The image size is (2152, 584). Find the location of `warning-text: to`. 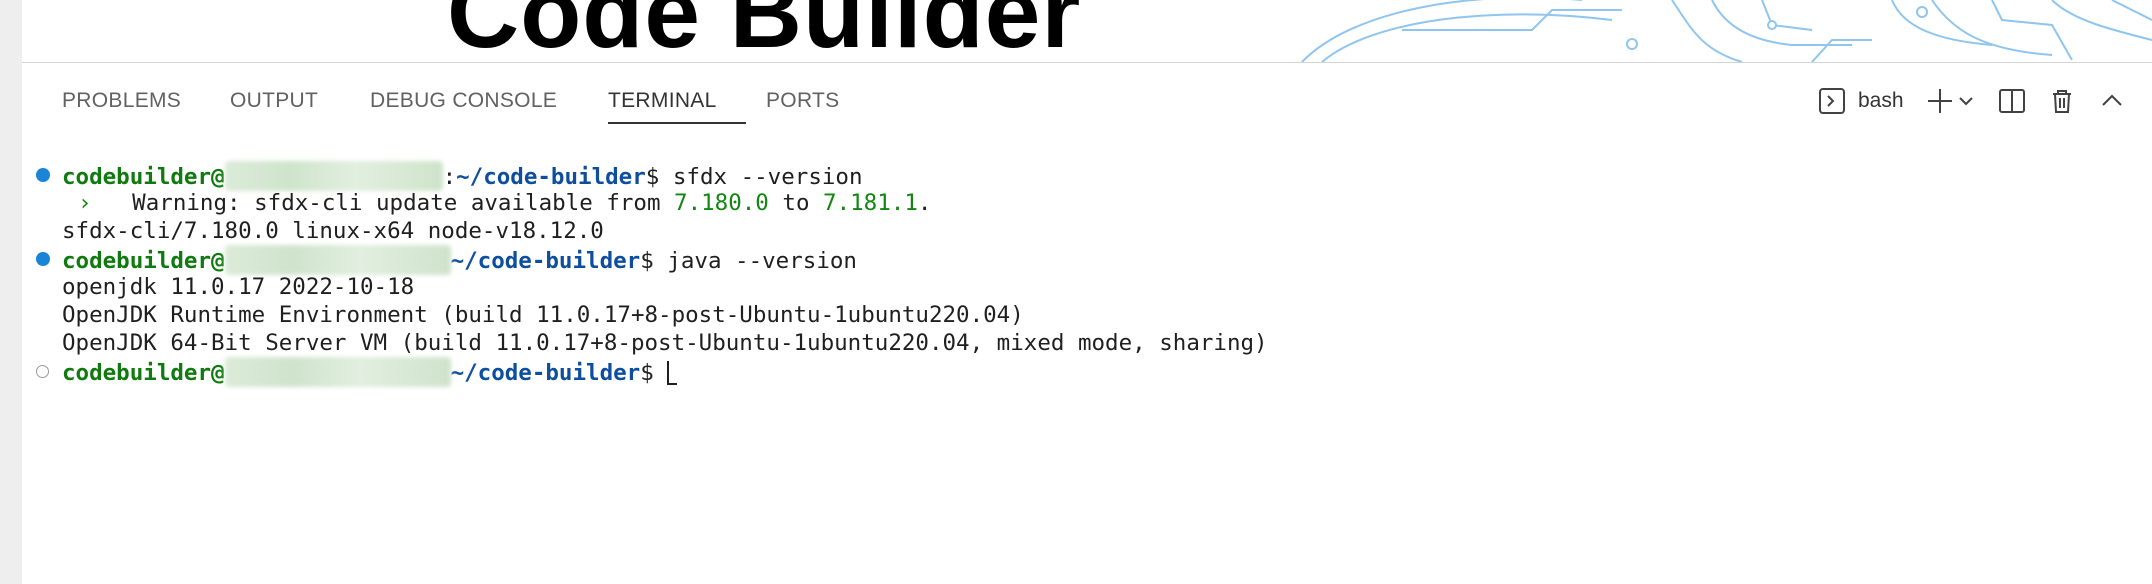

warning-text: to is located at coordinates (796, 203).